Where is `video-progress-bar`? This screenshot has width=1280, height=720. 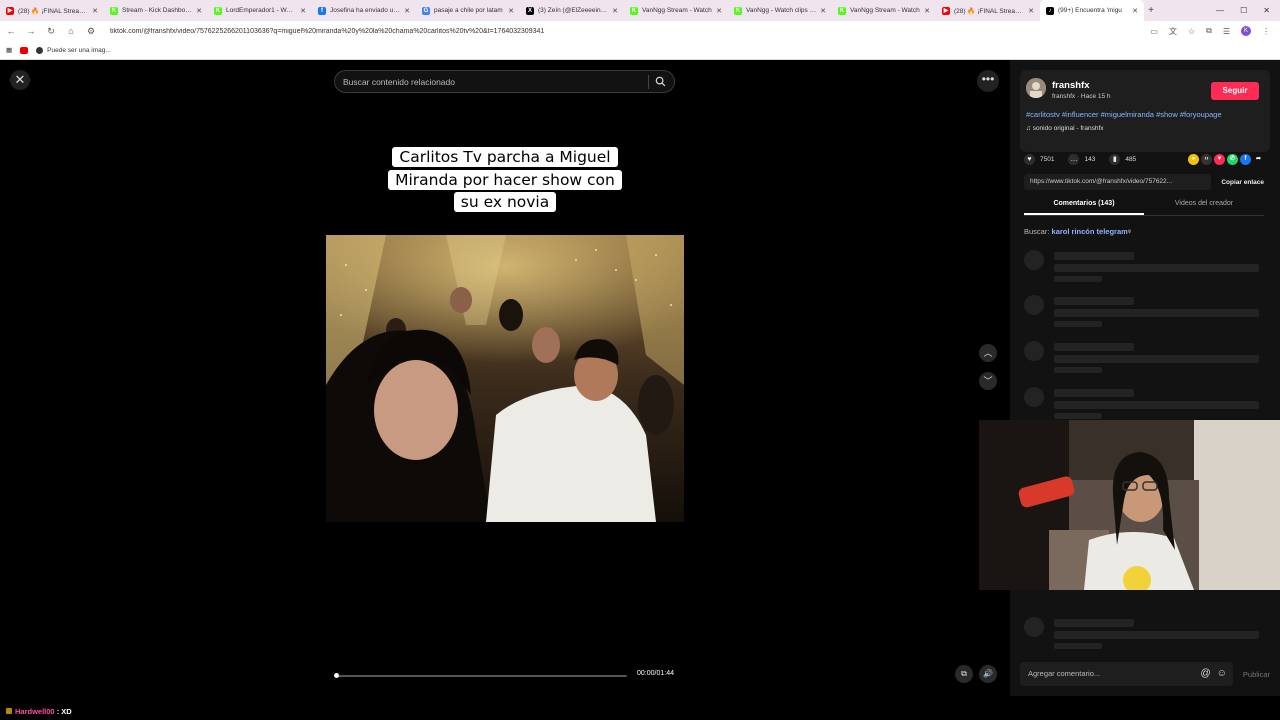 video-progress-bar is located at coordinates (480, 675).